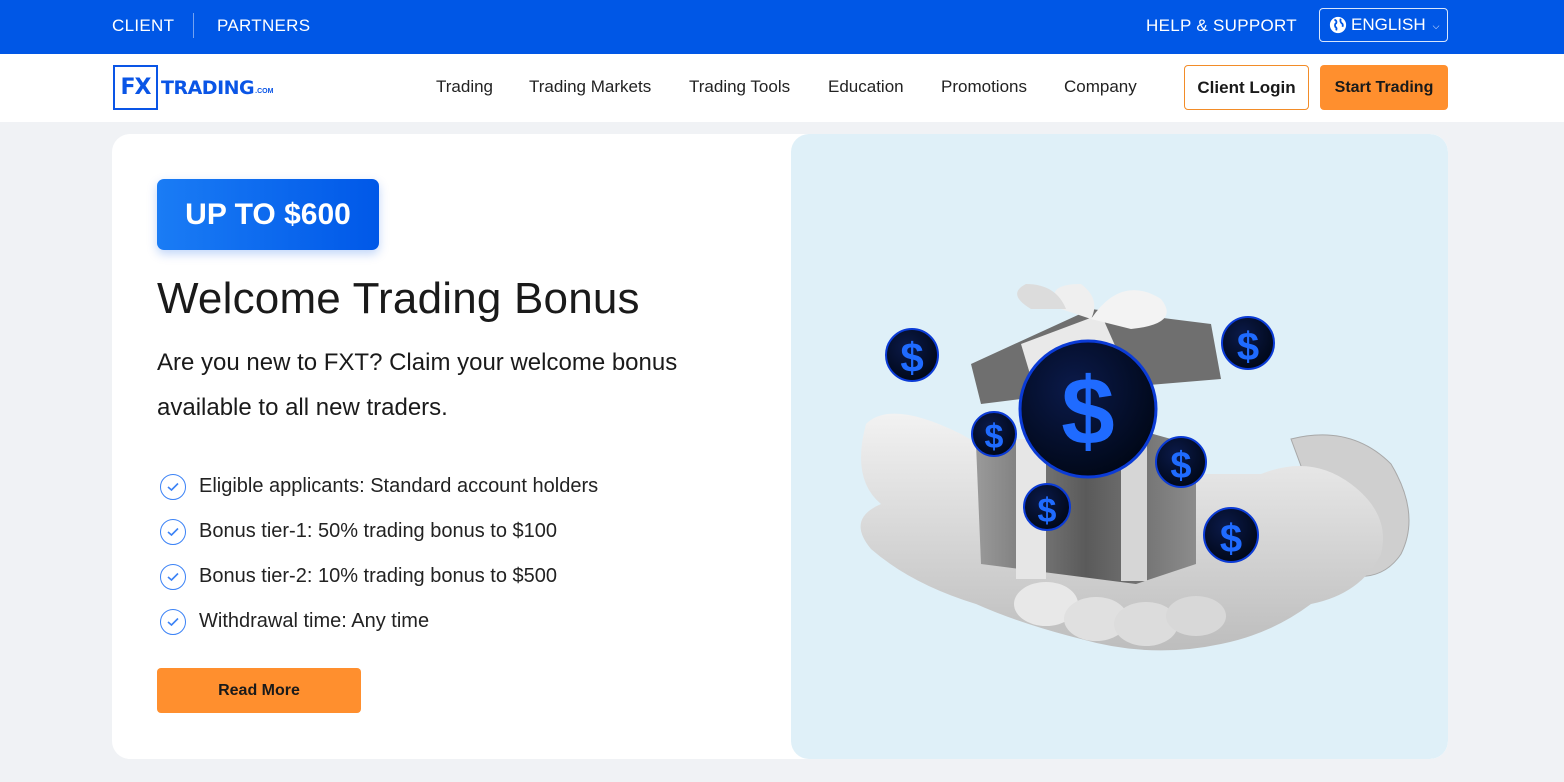 This screenshot has height=782, width=1564. Describe the element at coordinates (1388, 24) in the screenshot. I see `language-label: ENGLISH` at that location.